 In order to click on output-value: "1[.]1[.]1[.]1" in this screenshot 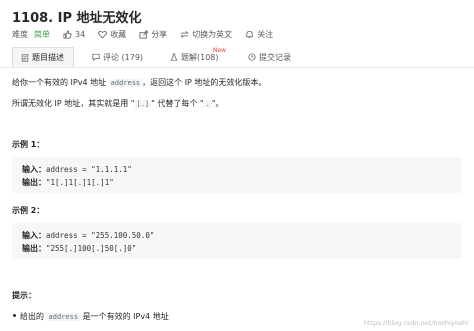, I will do `click(80, 182)`.